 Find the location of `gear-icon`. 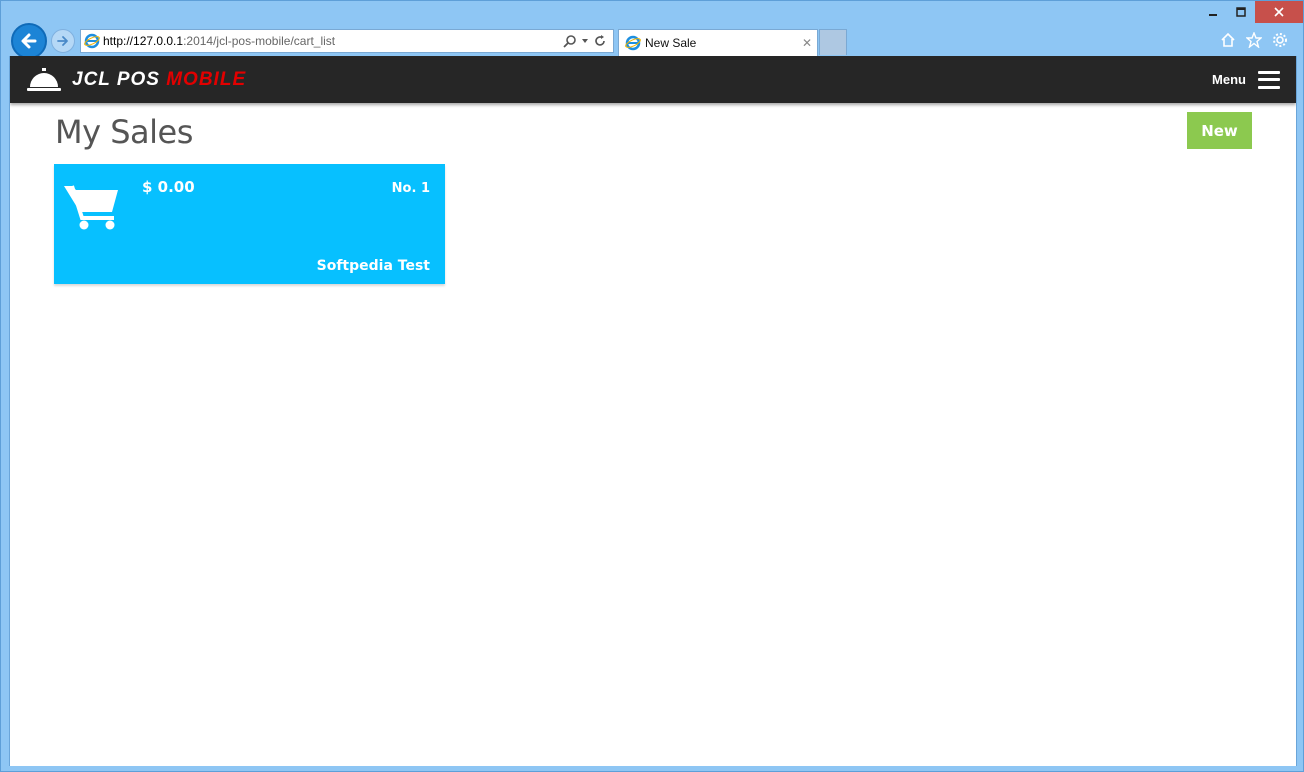

gear-icon is located at coordinates (1280, 40).